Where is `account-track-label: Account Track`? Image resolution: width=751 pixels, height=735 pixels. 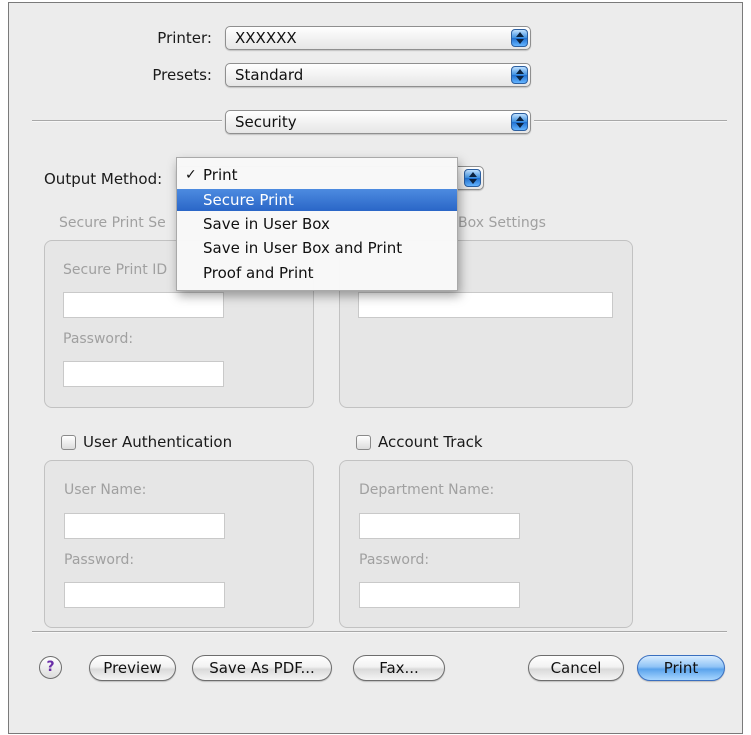 account-track-label: Account Track is located at coordinates (430, 442).